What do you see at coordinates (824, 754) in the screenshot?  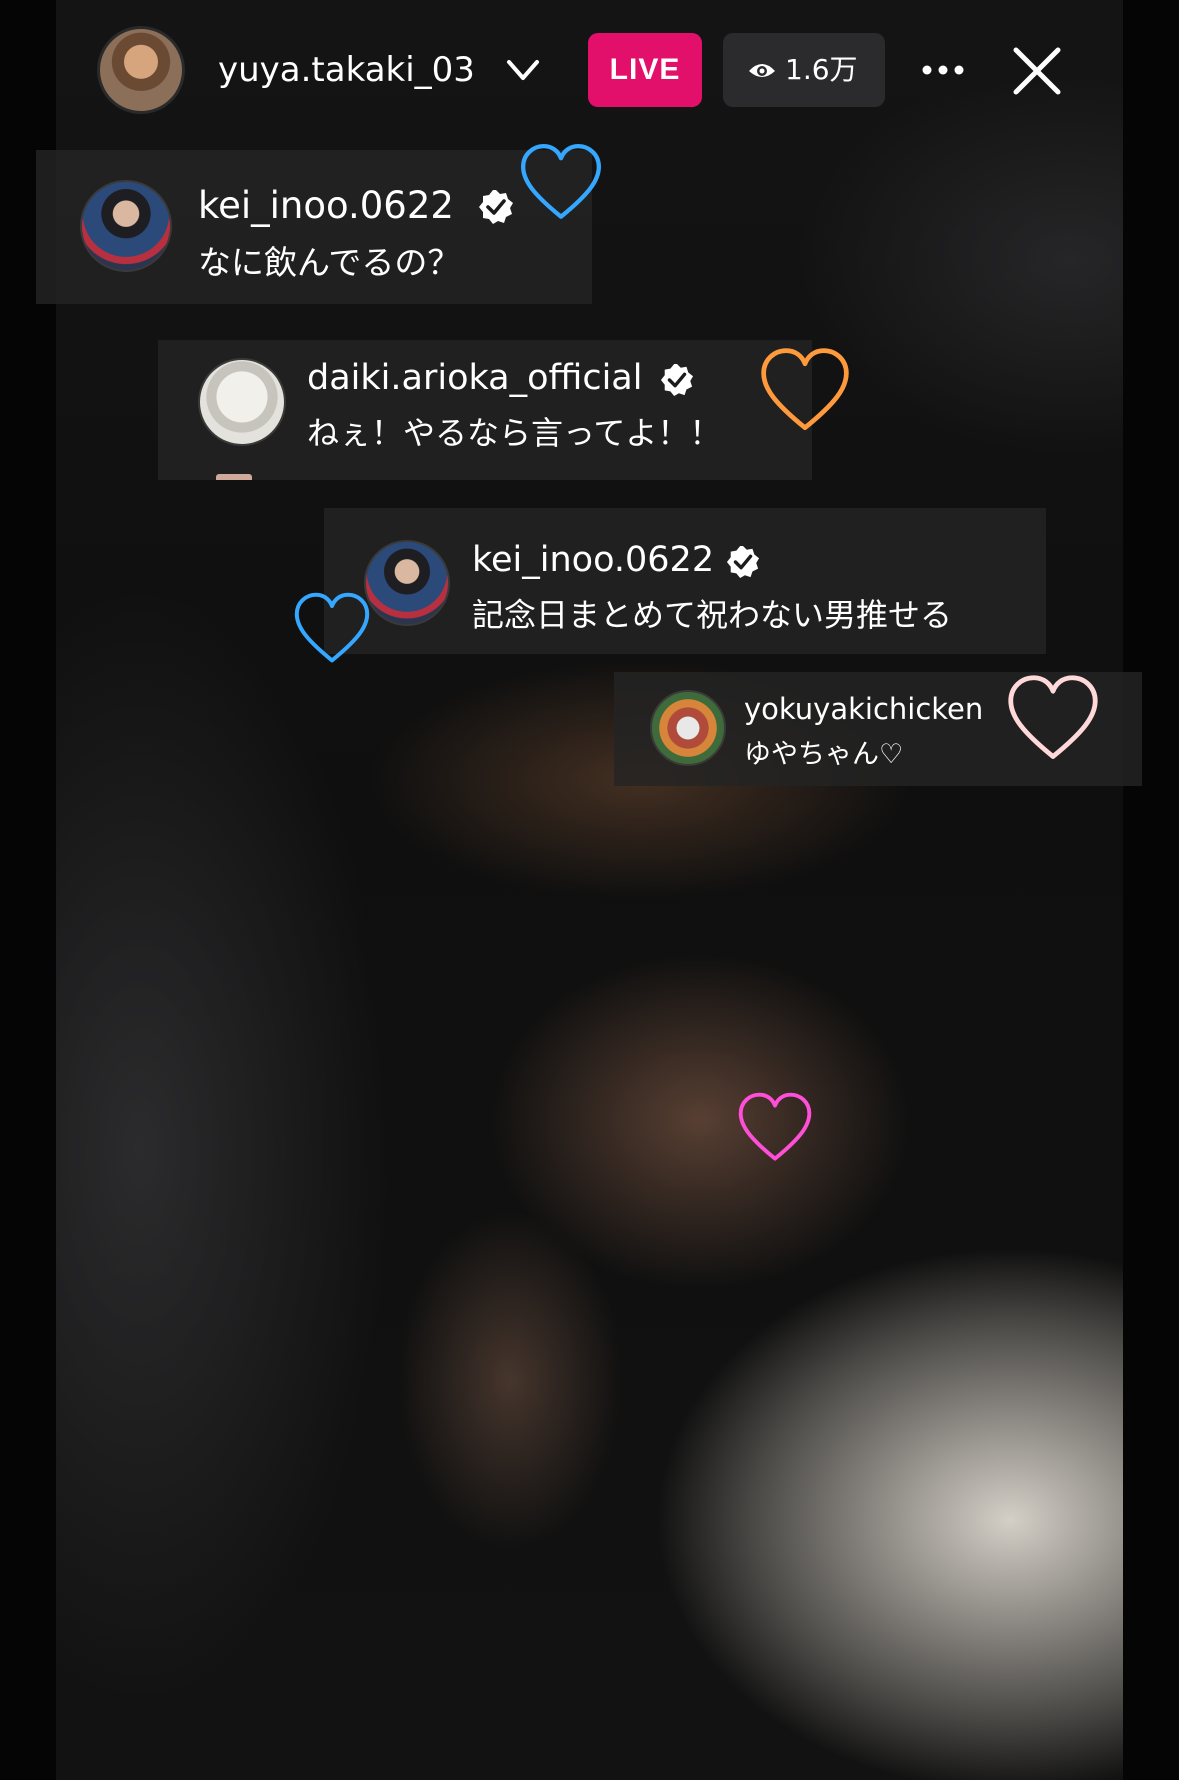 I see `comment-text: ゆやちゃん♡` at bounding box center [824, 754].